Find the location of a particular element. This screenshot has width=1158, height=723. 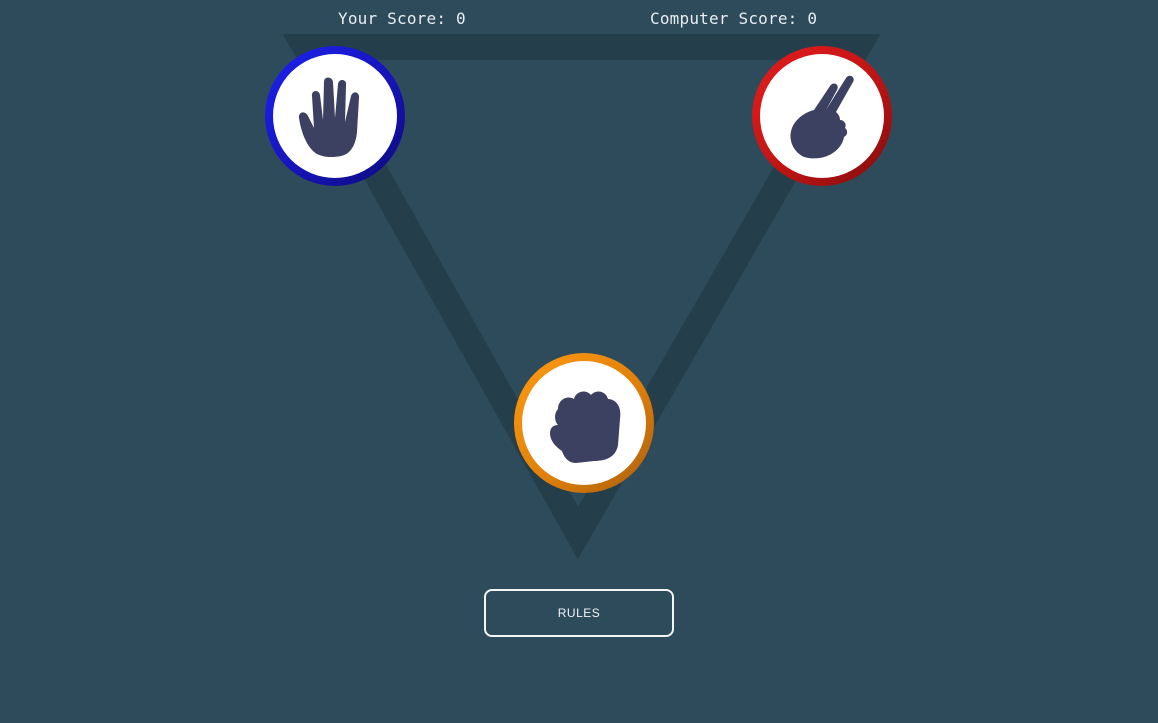

scissors-hand-icon is located at coordinates (822, 117).